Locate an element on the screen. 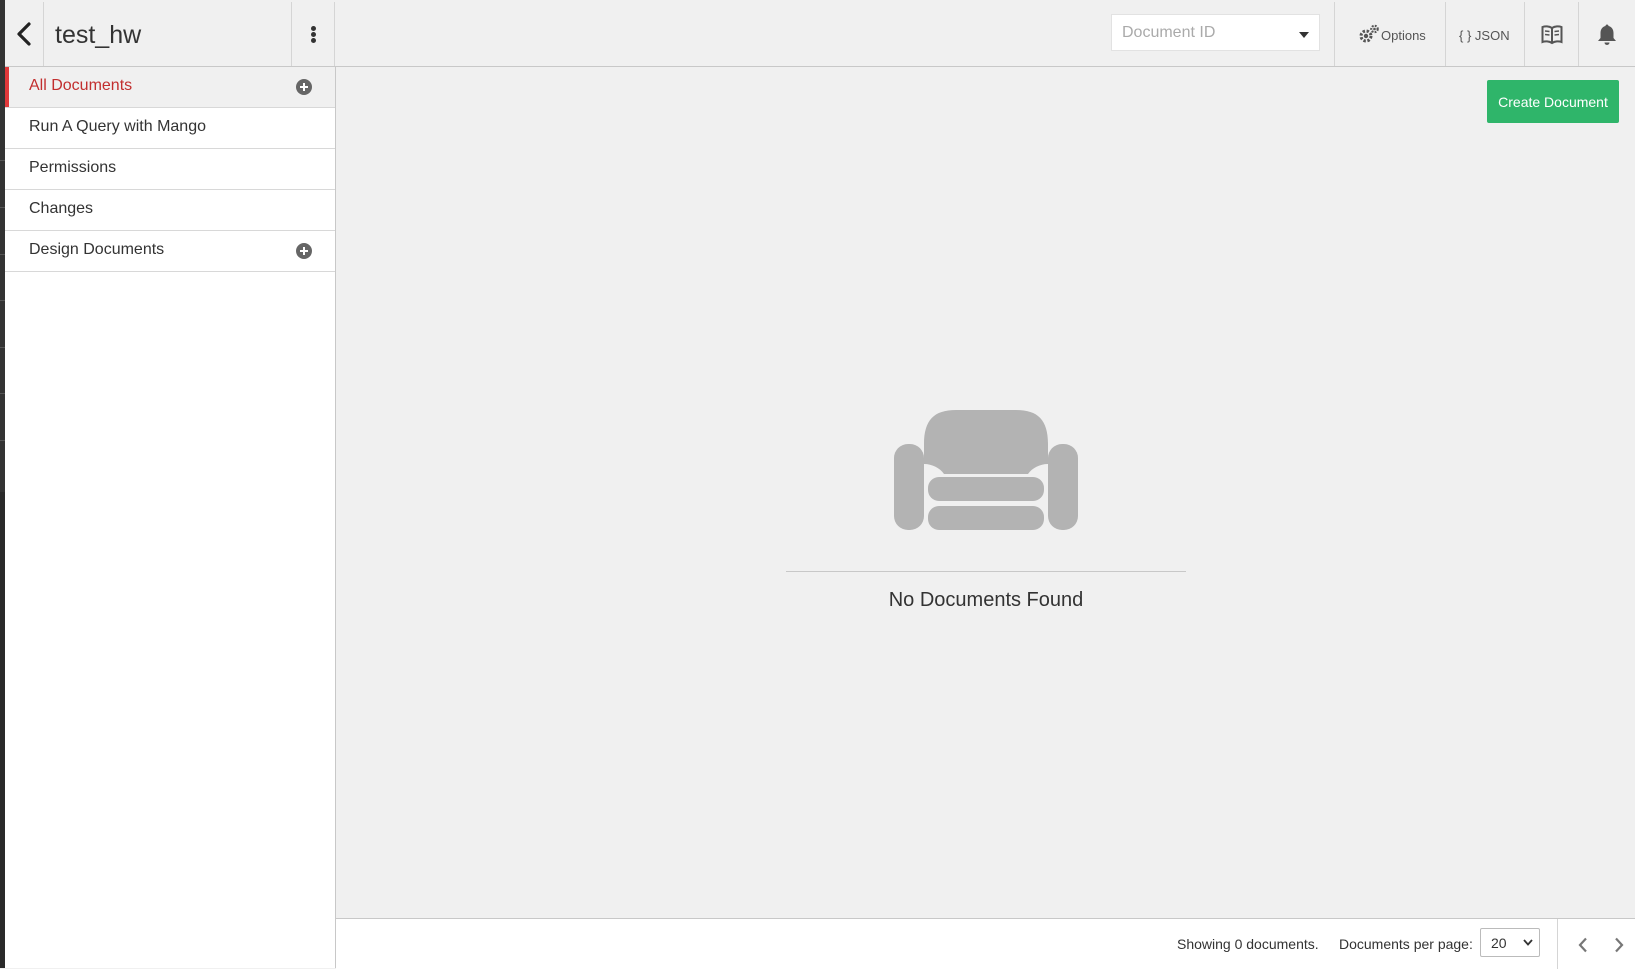 This screenshot has height=969, width=1635. add-document-icon is located at coordinates (304, 87).